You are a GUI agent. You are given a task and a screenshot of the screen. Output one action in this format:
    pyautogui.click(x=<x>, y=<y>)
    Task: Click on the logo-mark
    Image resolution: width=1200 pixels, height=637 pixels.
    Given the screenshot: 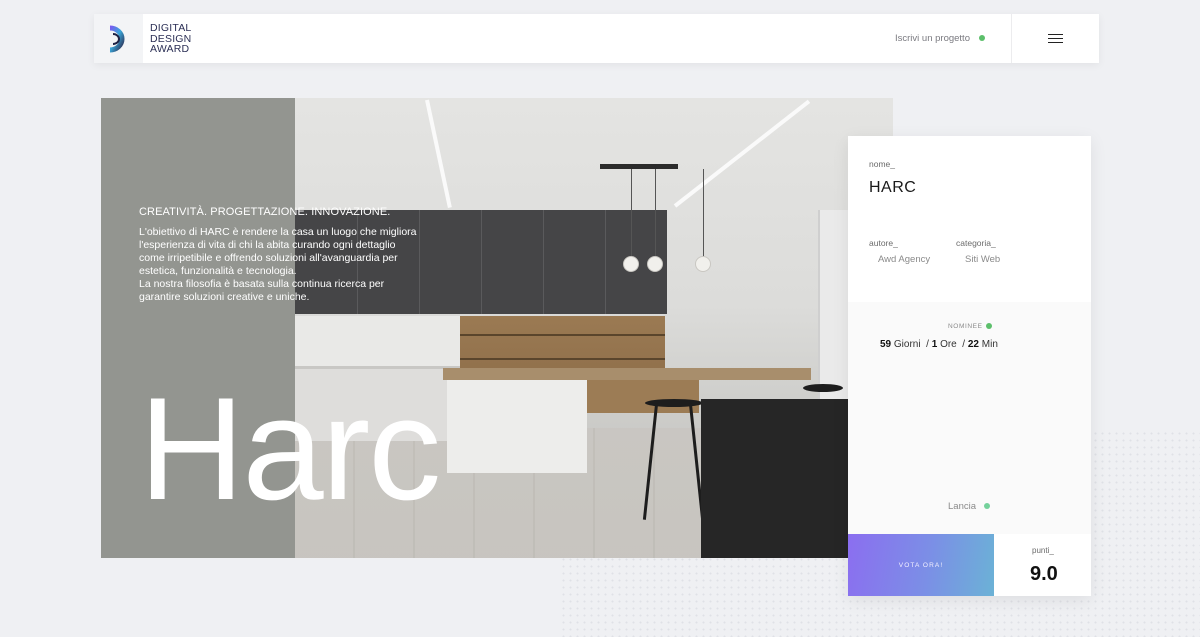 What is the action you would take?
    pyautogui.click(x=118, y=38)
    